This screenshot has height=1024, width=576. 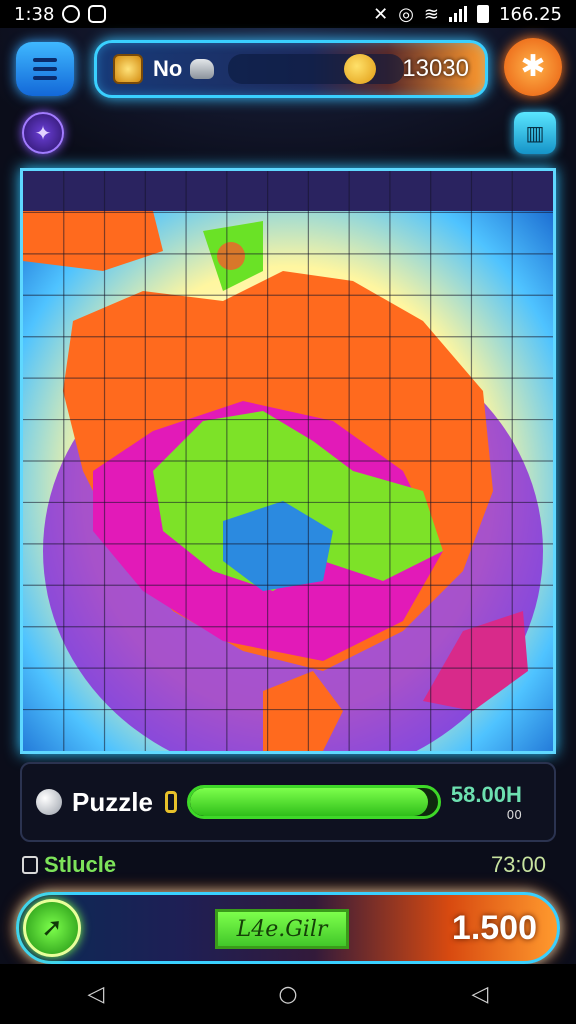 I want to click on notification-circle-icon, so click(x=71, y=14).